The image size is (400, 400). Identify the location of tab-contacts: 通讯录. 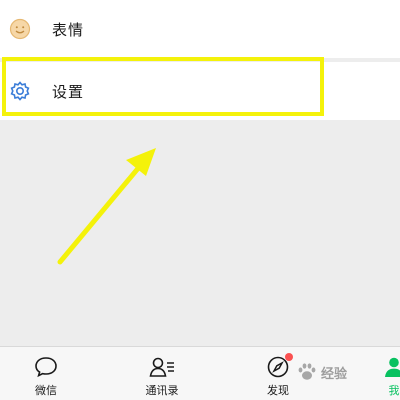
(162, 373).